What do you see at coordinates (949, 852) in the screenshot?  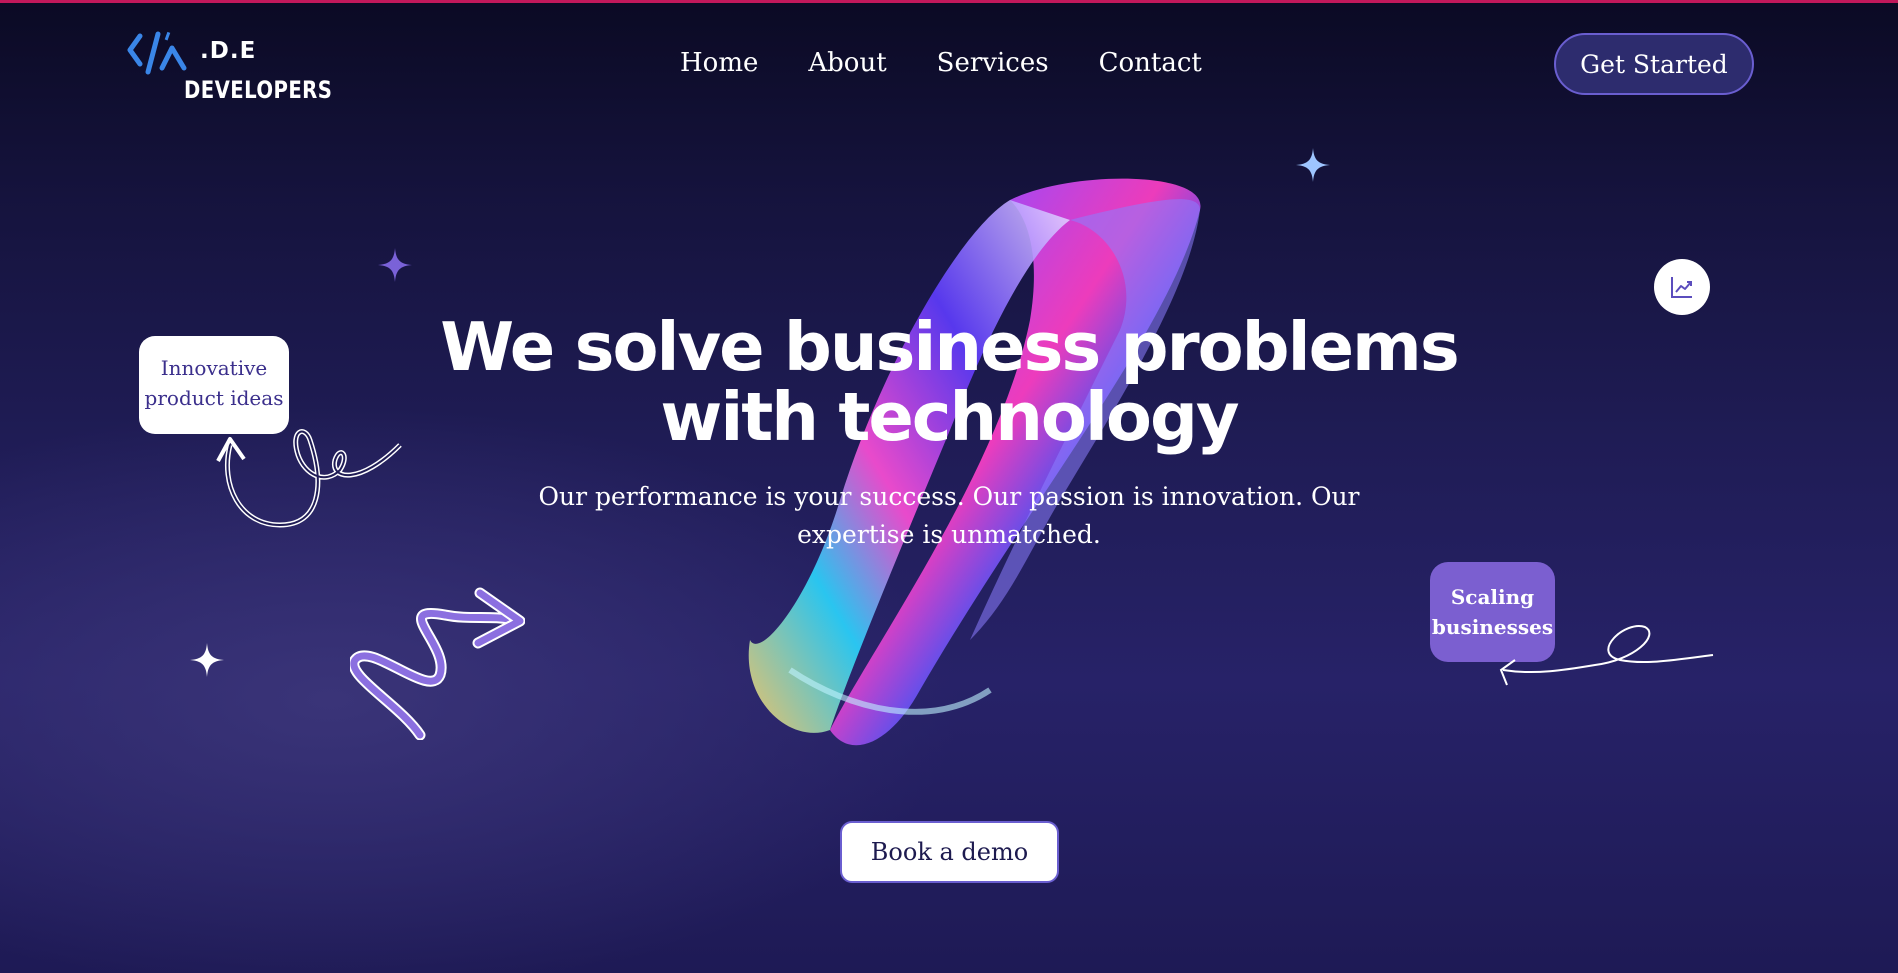 I see `book-demo-button: Book a demo` at bounding box center [949, 852].